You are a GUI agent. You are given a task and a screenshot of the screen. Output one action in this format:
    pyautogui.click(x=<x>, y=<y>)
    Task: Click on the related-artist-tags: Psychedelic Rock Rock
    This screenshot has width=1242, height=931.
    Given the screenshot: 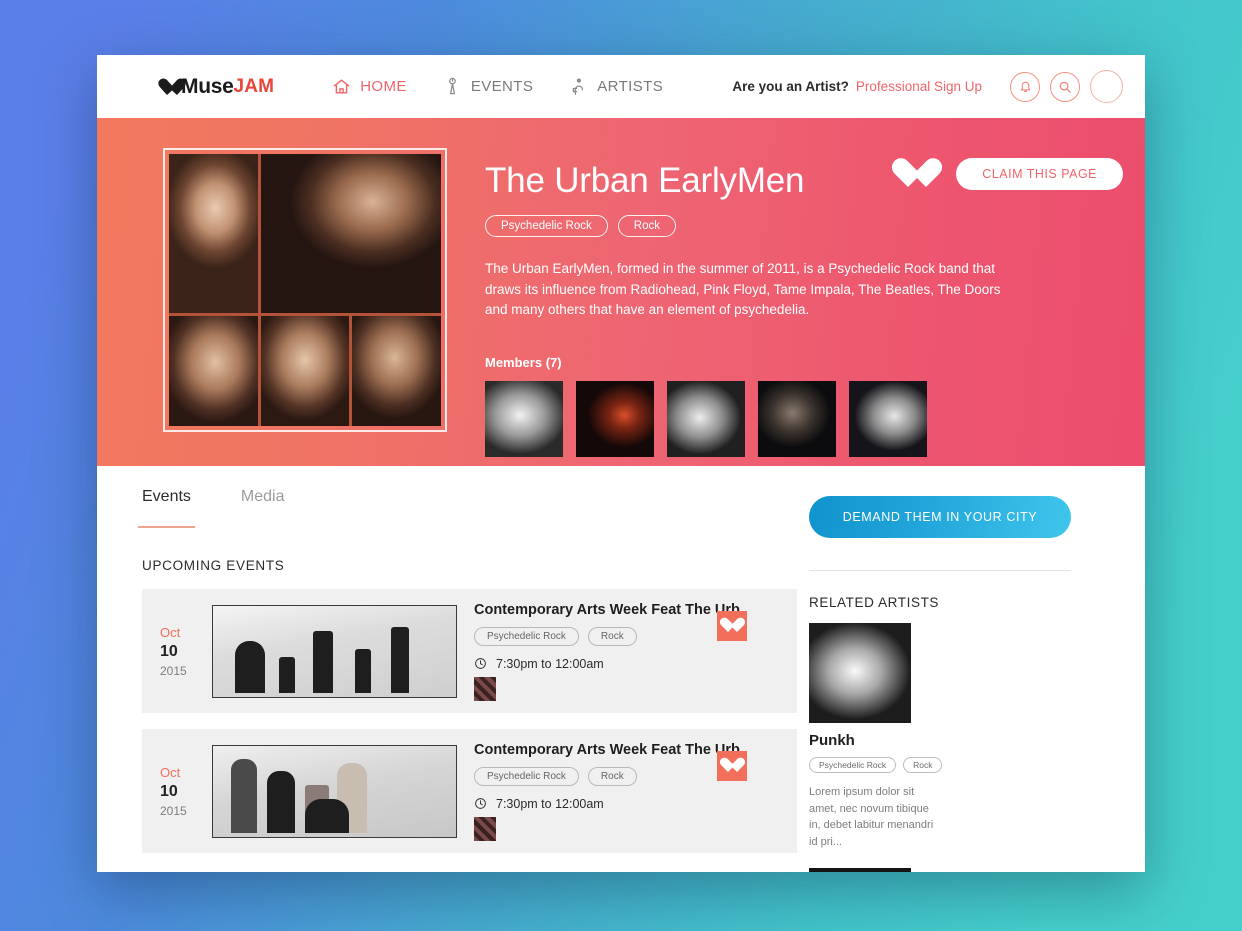 What is the action you would take?
    pyautogui.click(x=953, y=765)
    